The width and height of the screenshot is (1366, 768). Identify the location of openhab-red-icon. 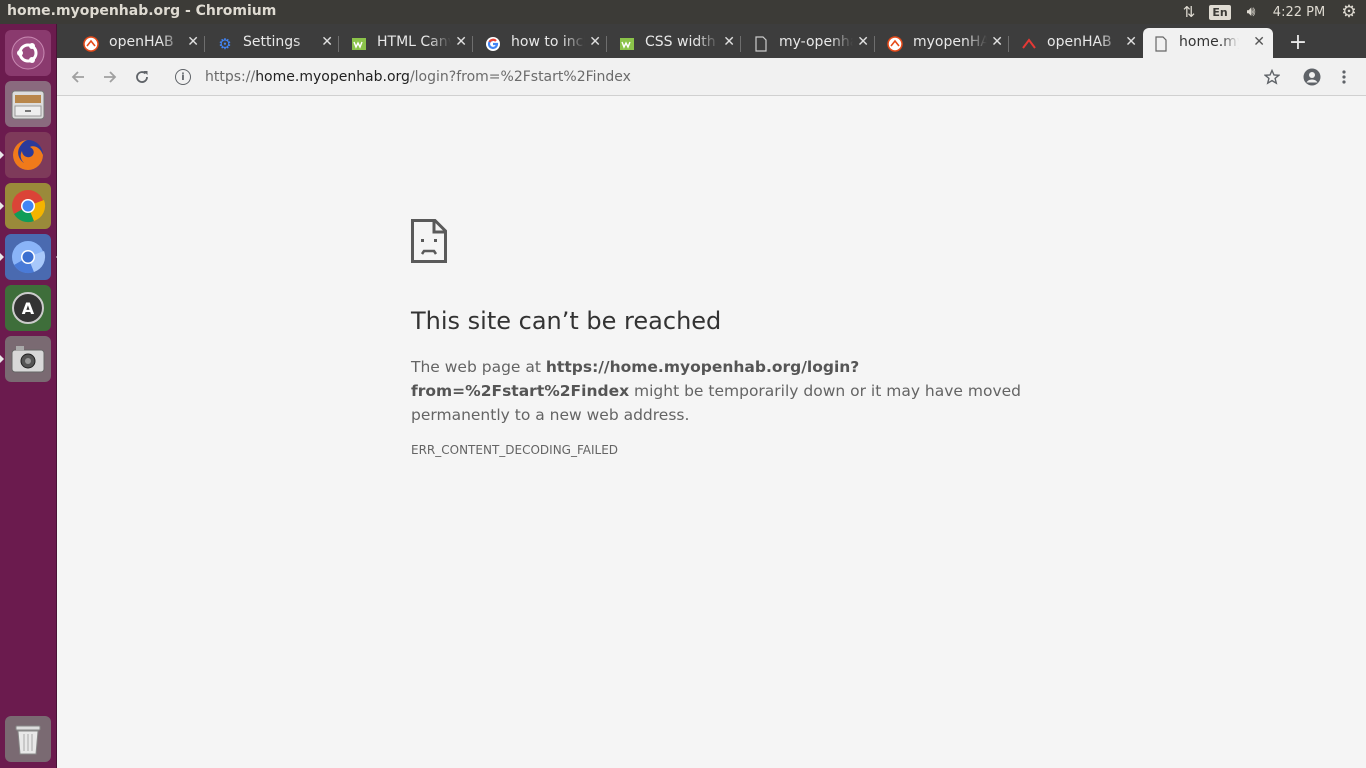
(1029, 44).